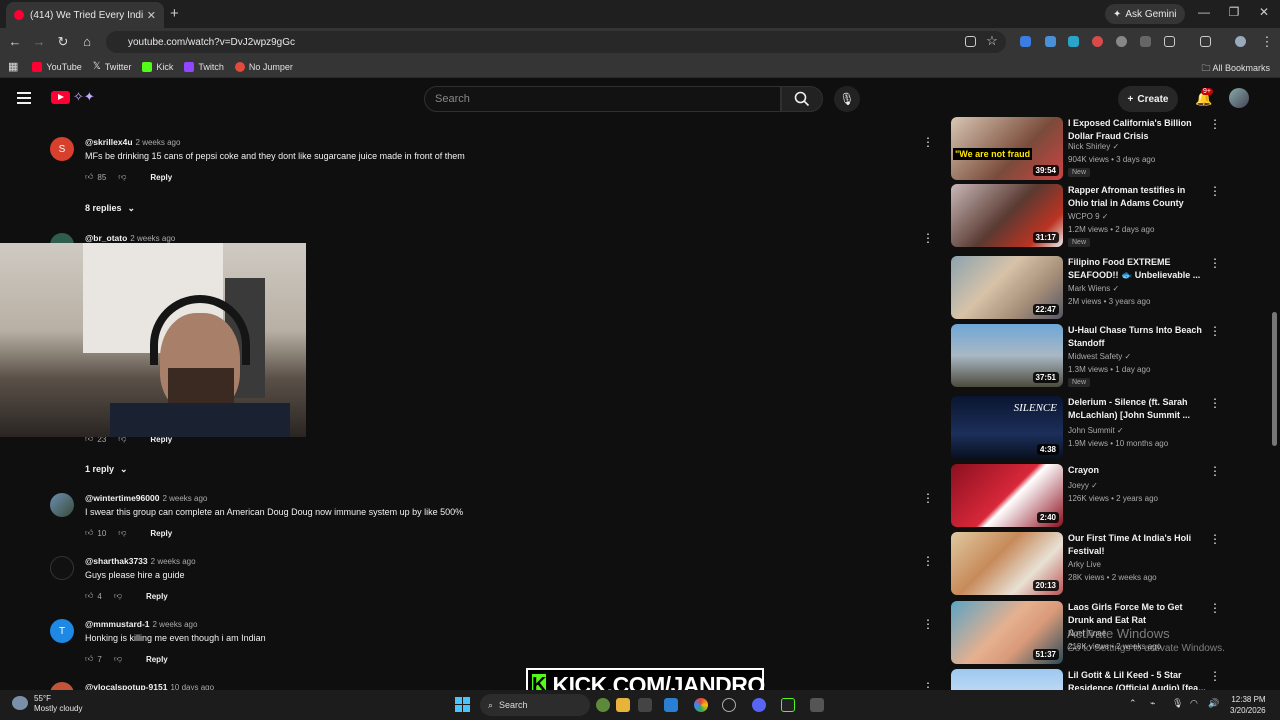 The width and height of the screenshot is (1280, 720). I want to click on comment-author: @sharthak3733, so click(116, 561).